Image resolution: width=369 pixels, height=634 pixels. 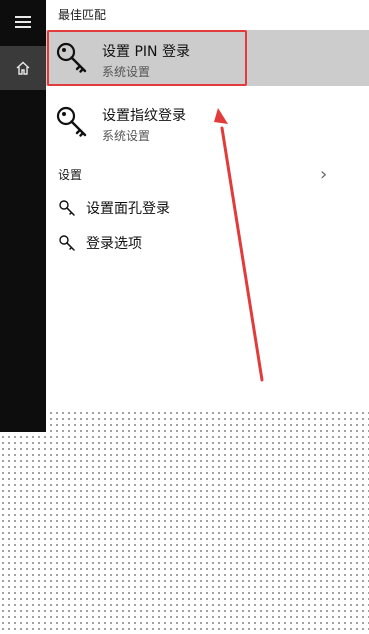 I want to click on annotation-arrow, so click(x=239, y=245).